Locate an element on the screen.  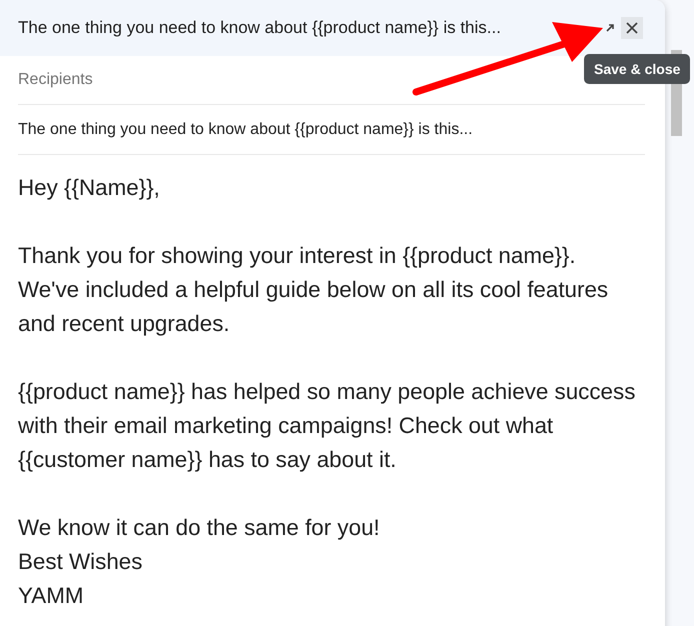
body-paragraph: We know it can do the same for you! Best Wishes YAMM is located at coordinates (199, 562).